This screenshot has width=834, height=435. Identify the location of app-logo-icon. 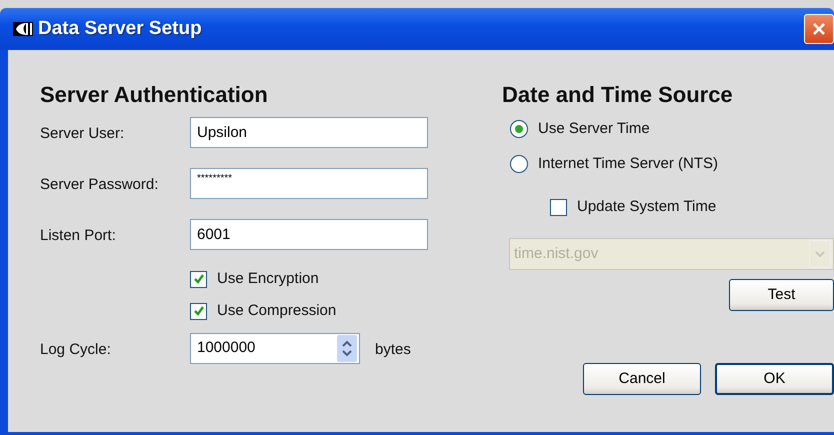
(23, 29).